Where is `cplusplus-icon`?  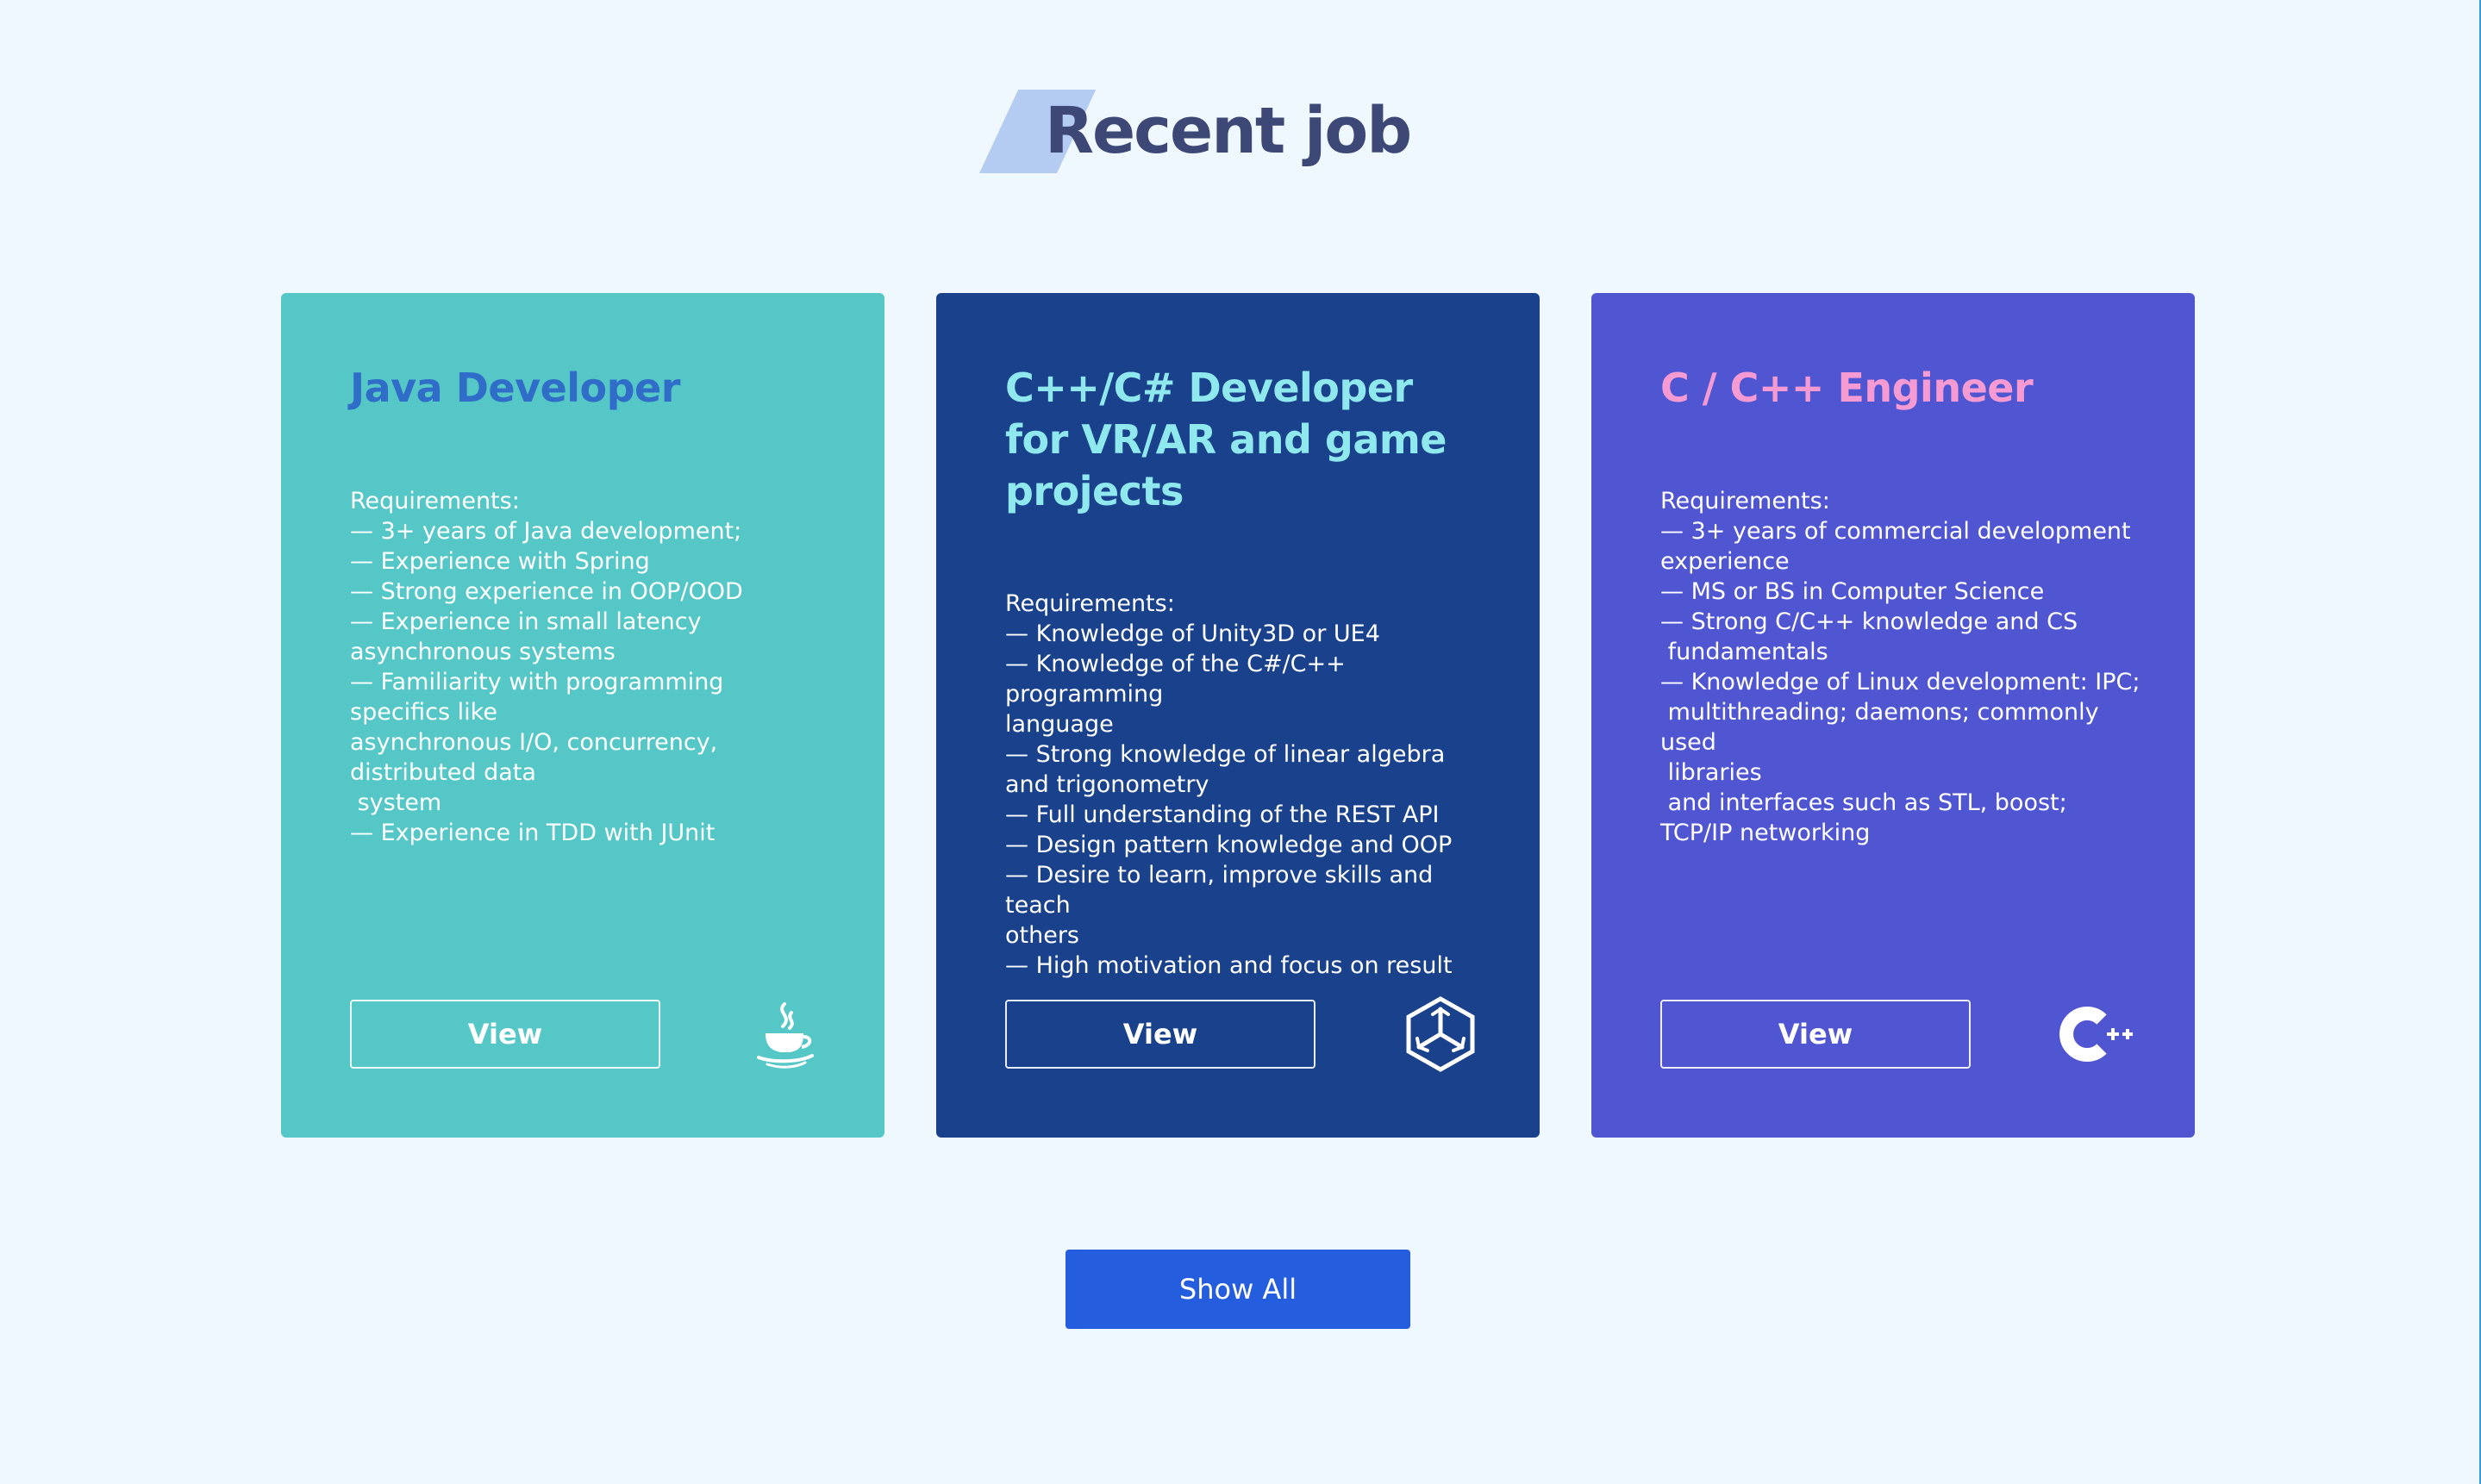
cplusplus-icon is located at coordinates (2096, 1035).